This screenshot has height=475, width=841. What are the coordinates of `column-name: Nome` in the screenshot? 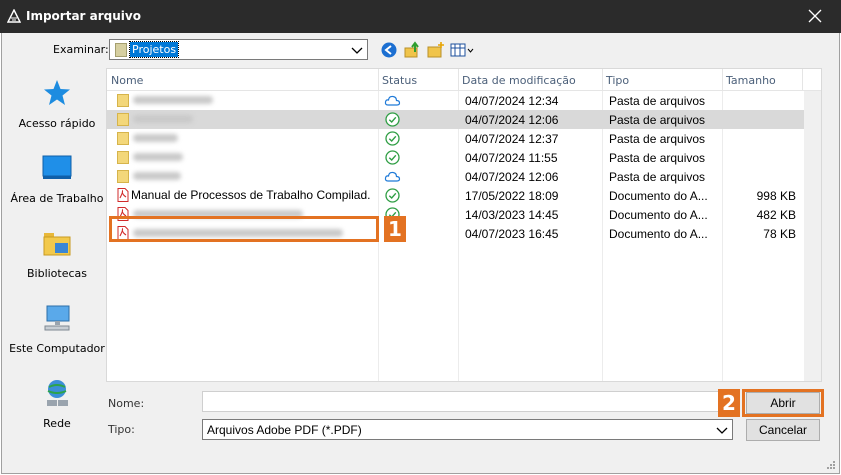 It's located at (127, 80).